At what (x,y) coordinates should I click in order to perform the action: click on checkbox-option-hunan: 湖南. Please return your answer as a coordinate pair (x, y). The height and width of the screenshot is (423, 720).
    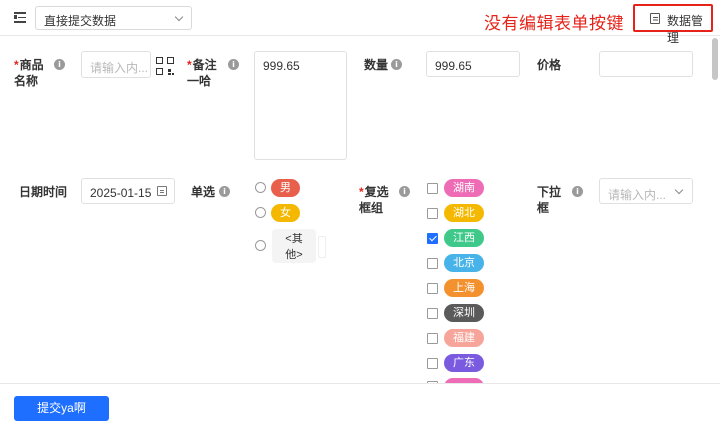
    Looking at the image, I should click on (464, 188).